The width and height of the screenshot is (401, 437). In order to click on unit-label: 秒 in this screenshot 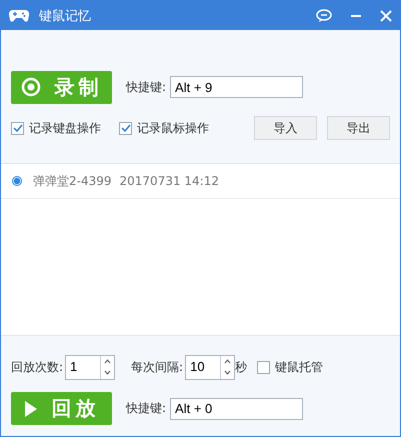, I will do `click(241, 367)`.